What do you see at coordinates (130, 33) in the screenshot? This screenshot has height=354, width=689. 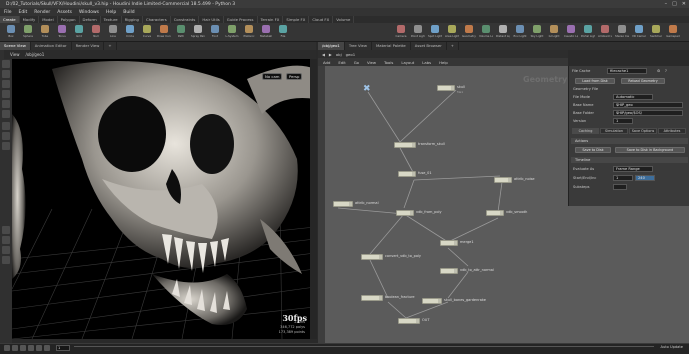 I see `tool-circle: Circle` at bounding box center [130, 33].